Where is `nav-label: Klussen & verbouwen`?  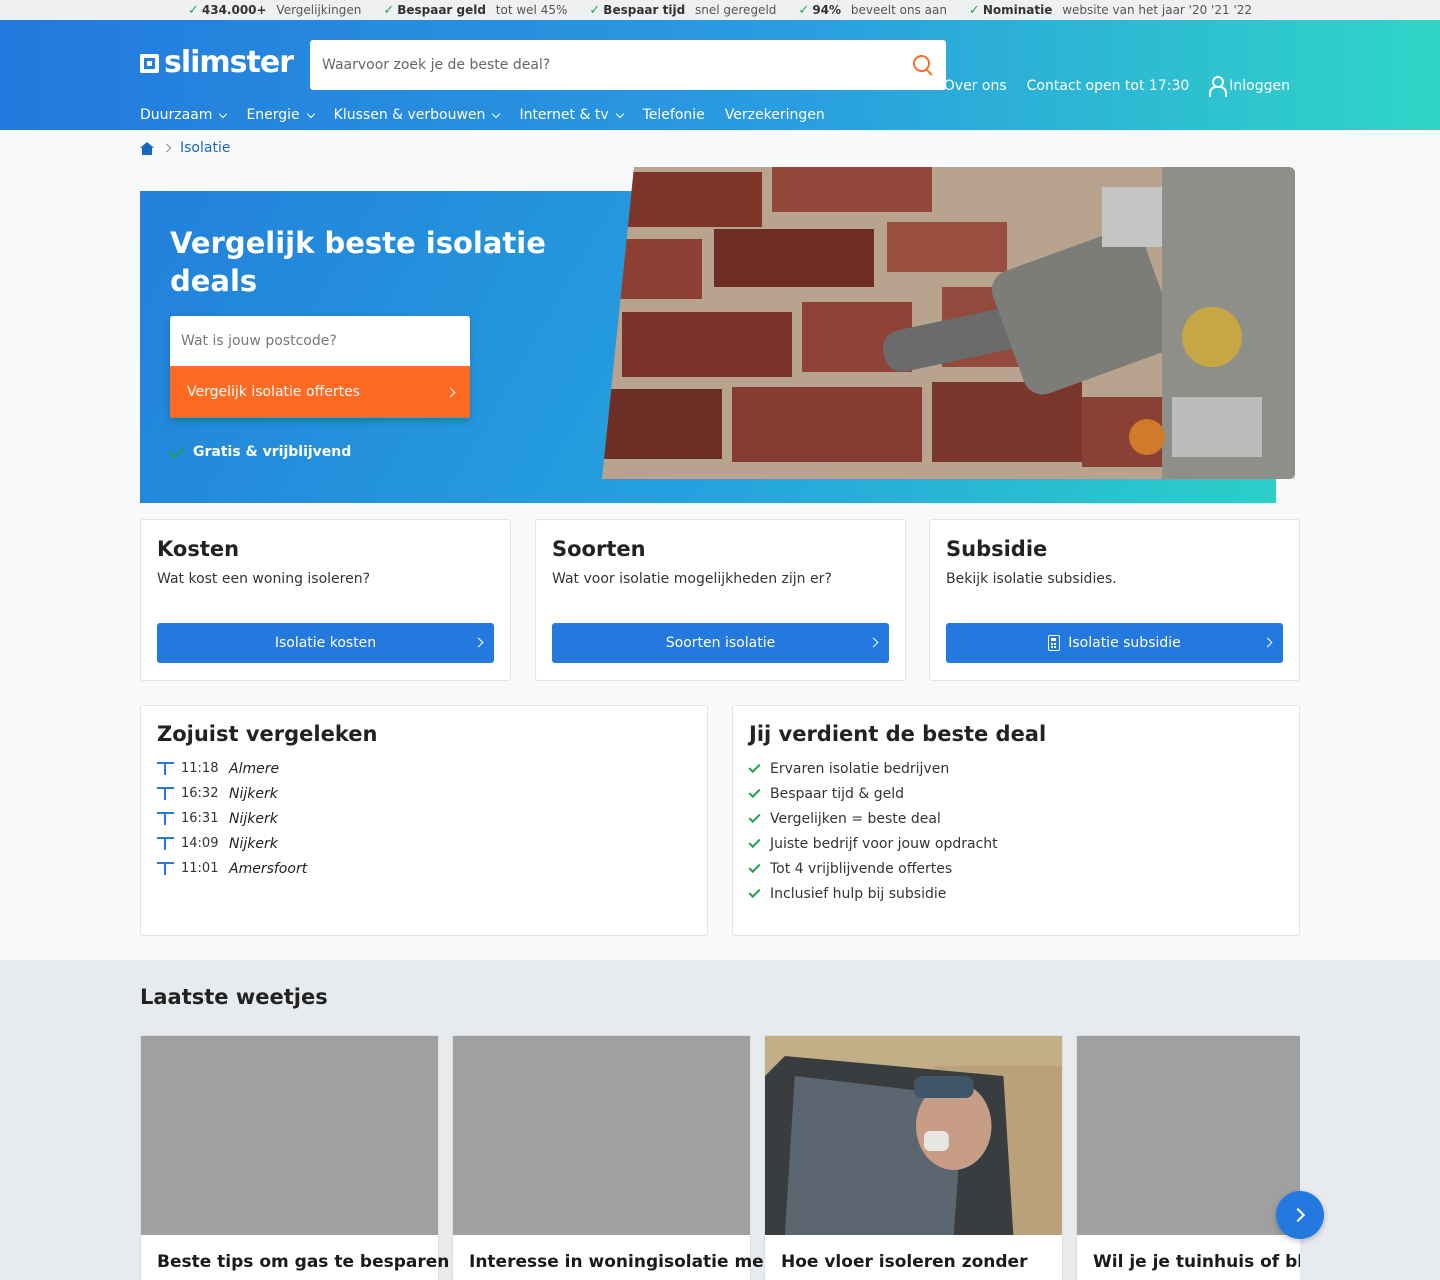 nav-label: Klussen & verbouwen is located at coordinates (409, 115).